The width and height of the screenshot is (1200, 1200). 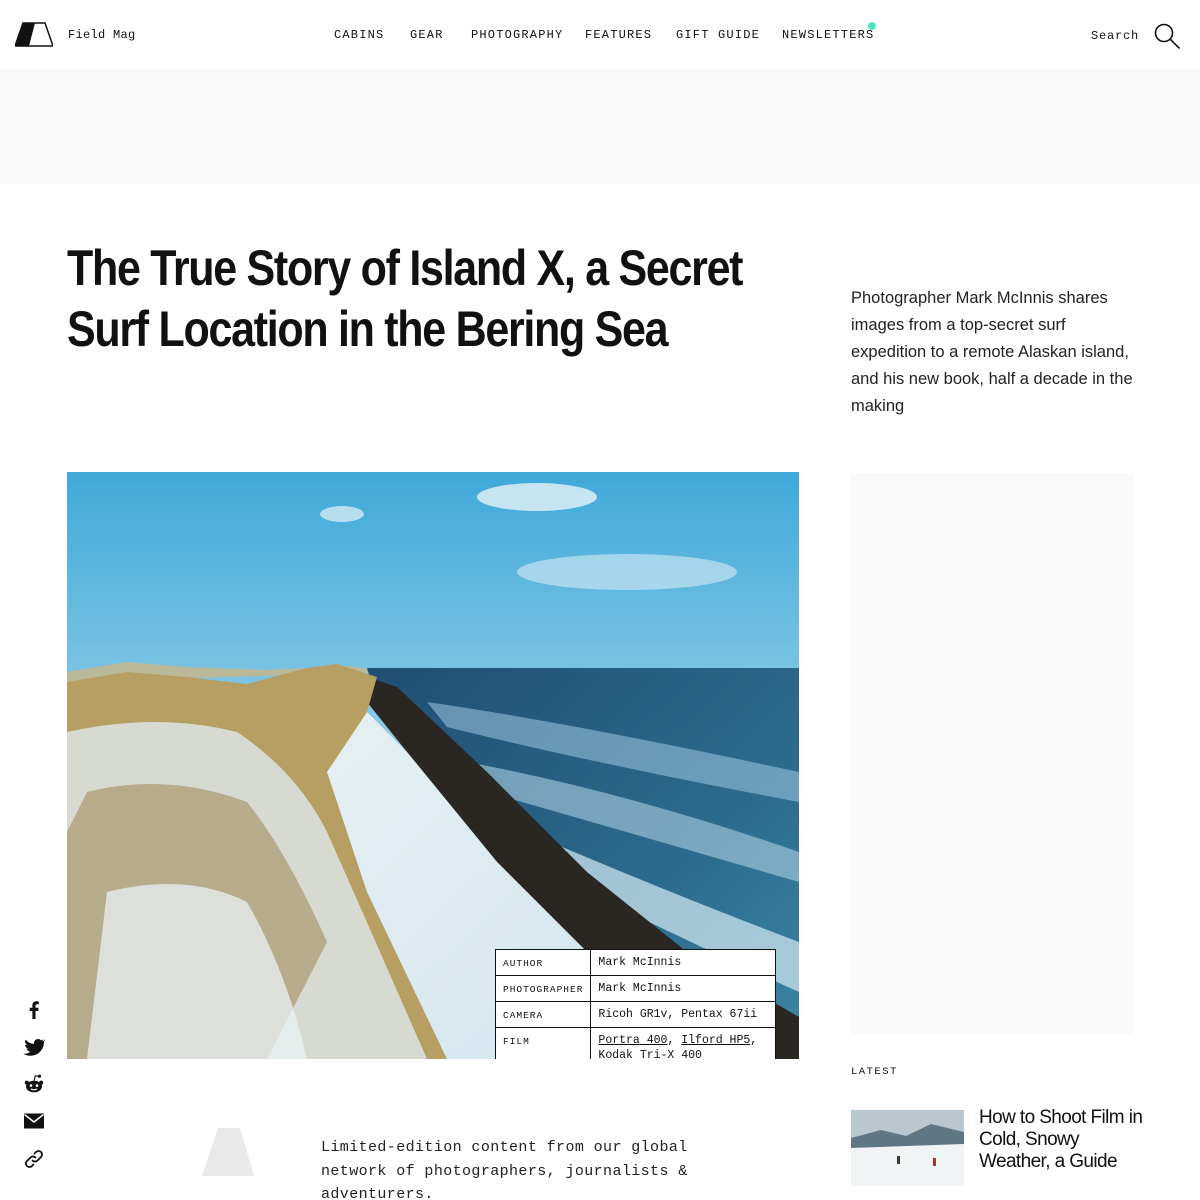 I want to click on promo-faded-logo, so click(x=228, y=1152).